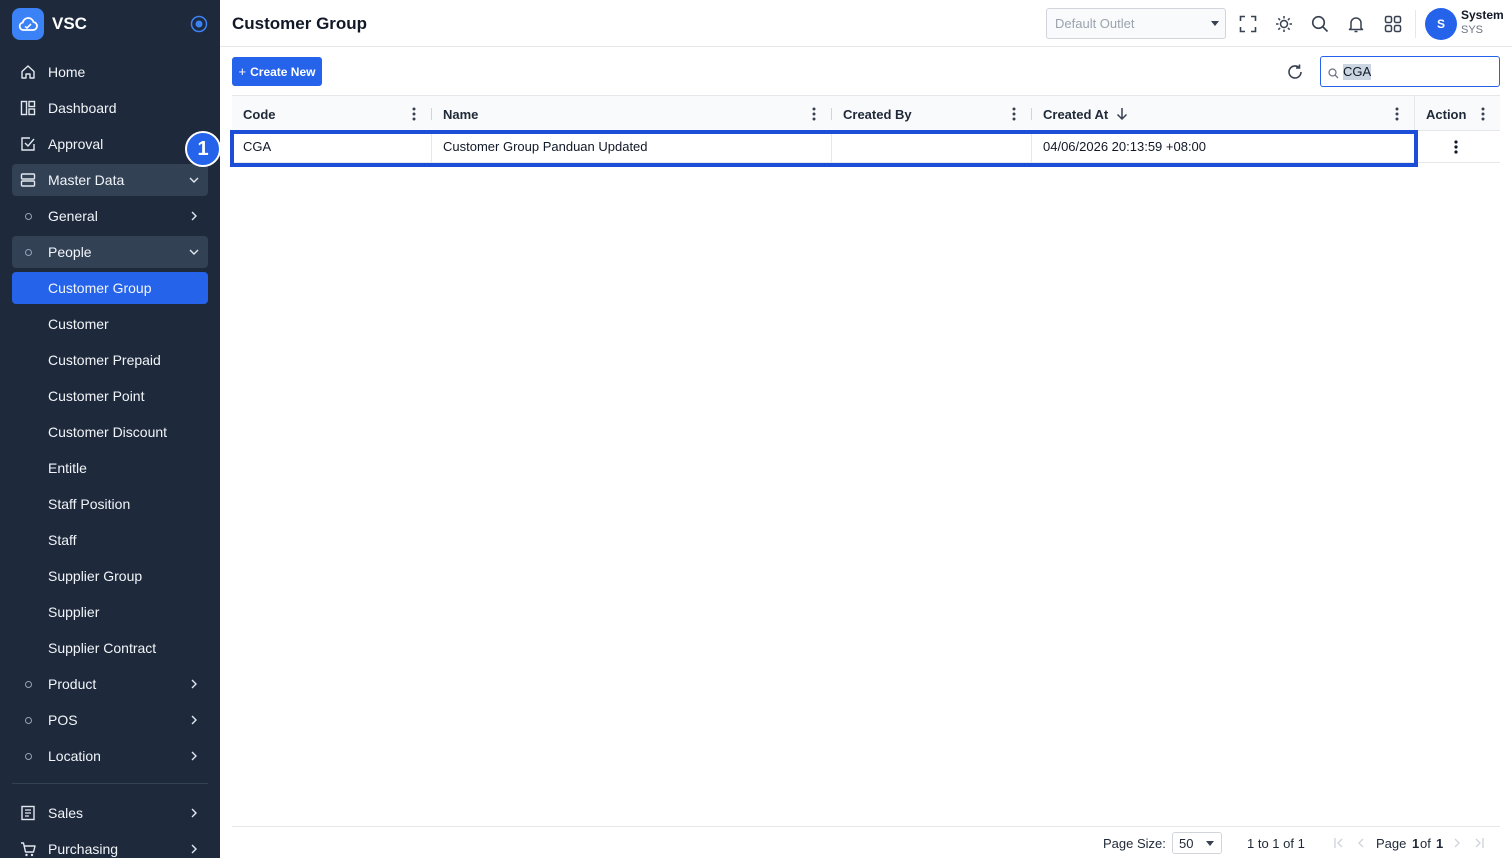  I want to click on search-input, so click(1418, 71).